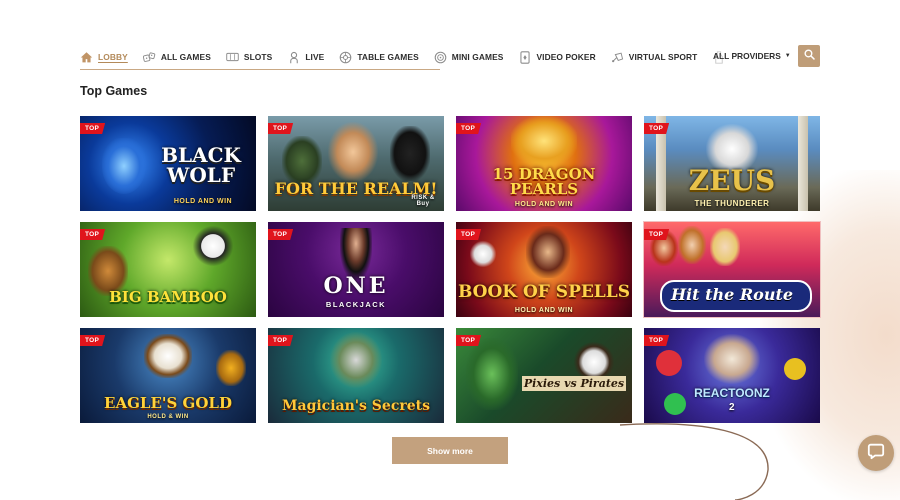  Describe the element at coordinates (544, 163) in the screenshot. I see `game-tile-15-dragon-pearls: 15 DRAGON PEARLS HOLD AND WIN TOP` at that location.